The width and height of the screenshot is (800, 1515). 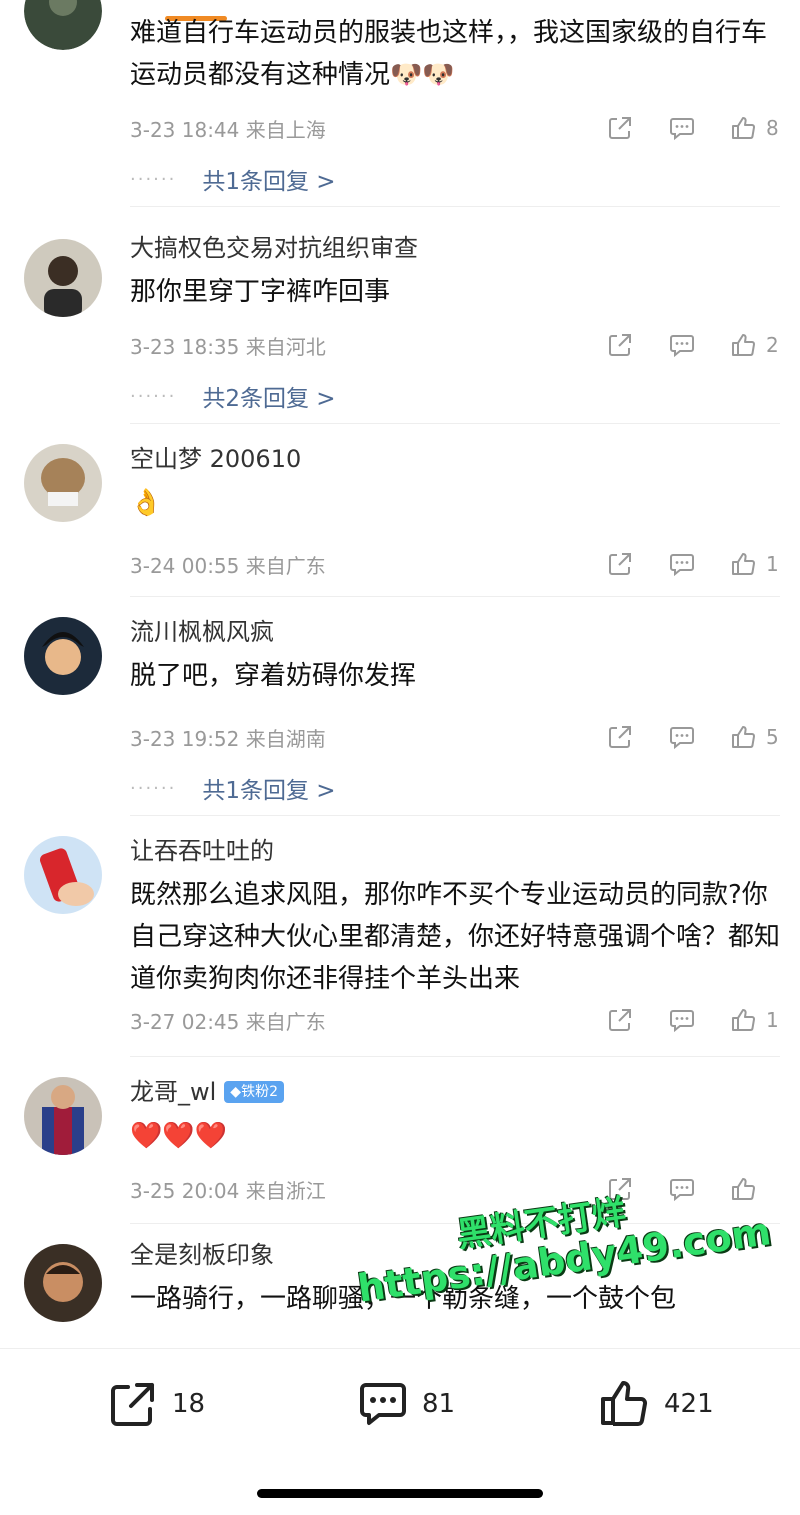 What do you see at coordinates (179, 1136) in the screenshot?
I see `comment-text: ❤️❤️❤️` at bounding box center [179, 1136].